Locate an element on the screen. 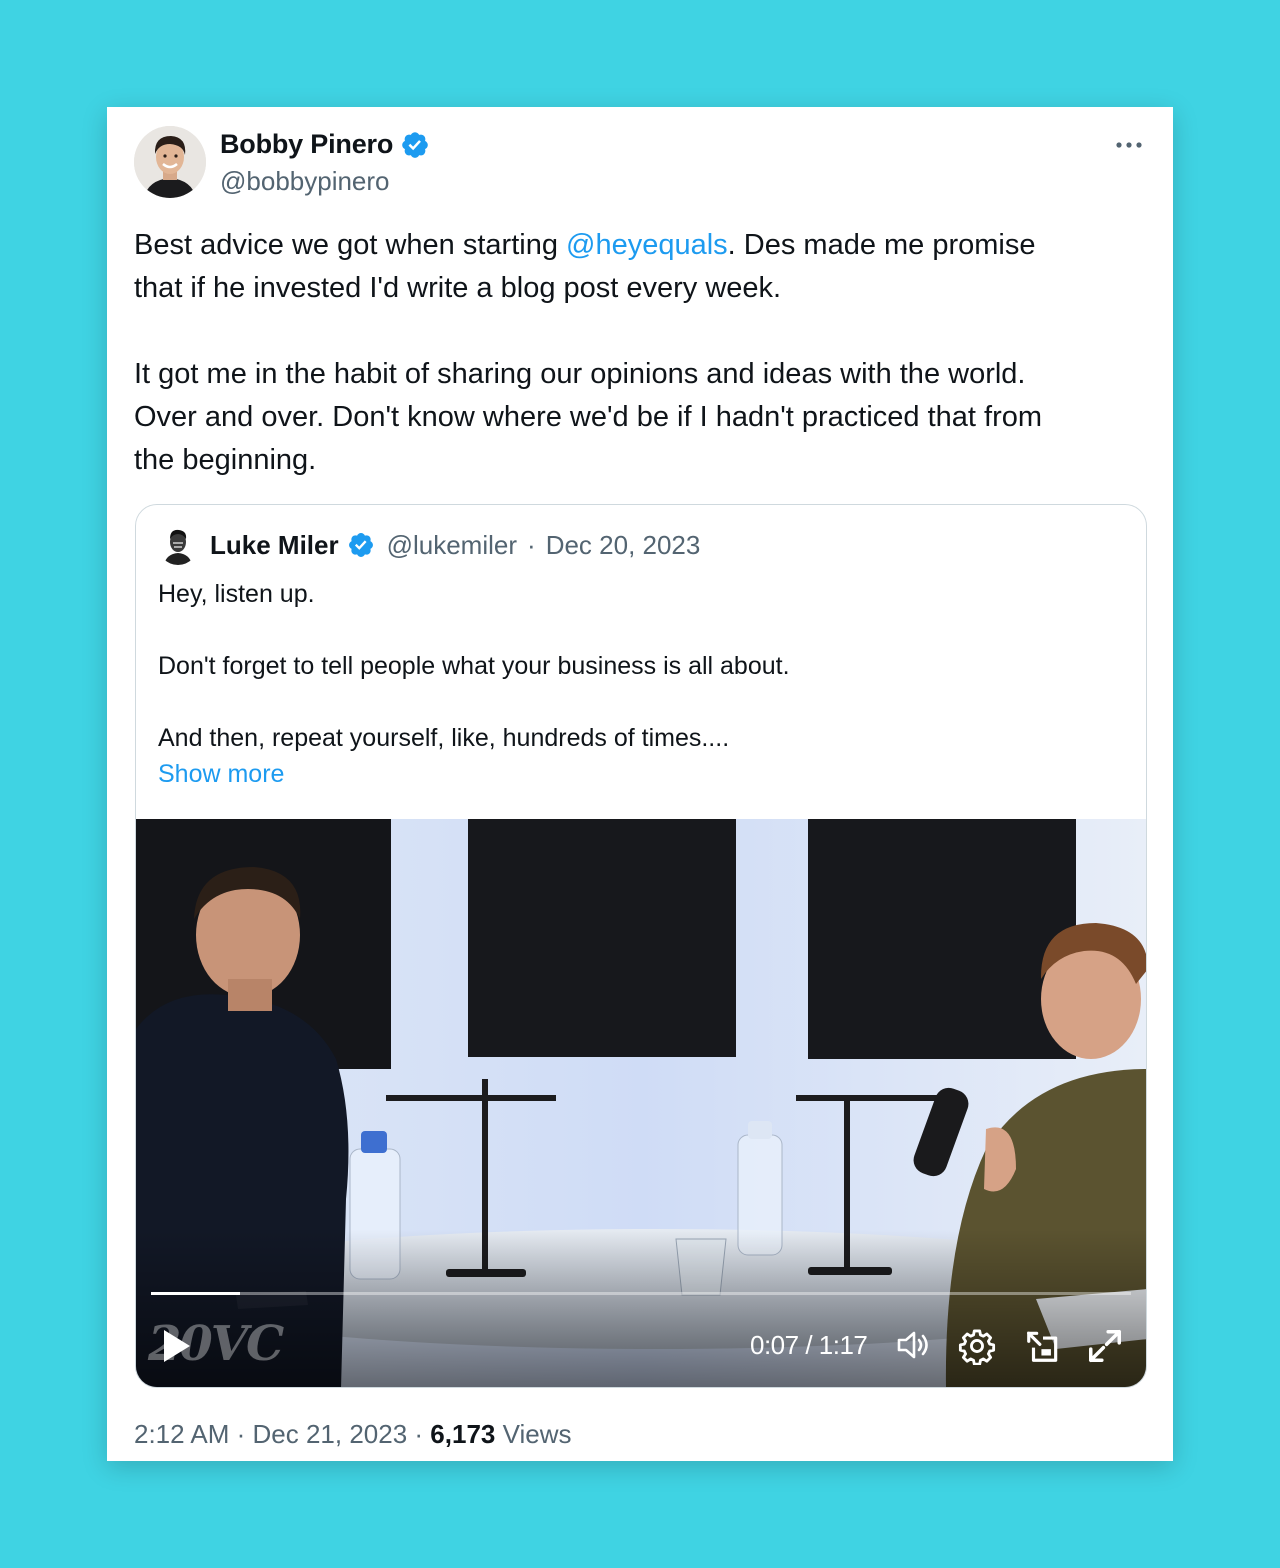 This screenshot has width=1280, height=1568. video-time: 0:07 / 1:17 is located at coordinates (809, 1345).